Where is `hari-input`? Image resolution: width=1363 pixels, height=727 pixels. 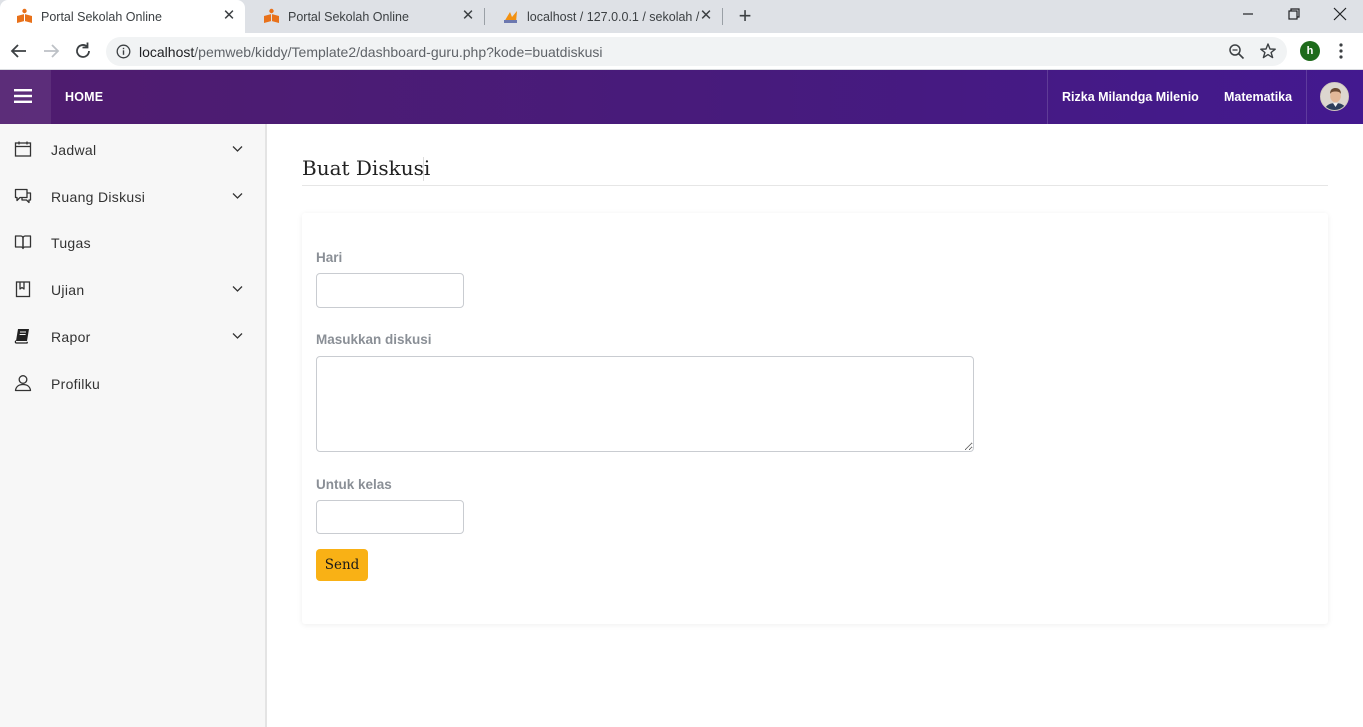
hari-input is located at coordinates (390, 290).